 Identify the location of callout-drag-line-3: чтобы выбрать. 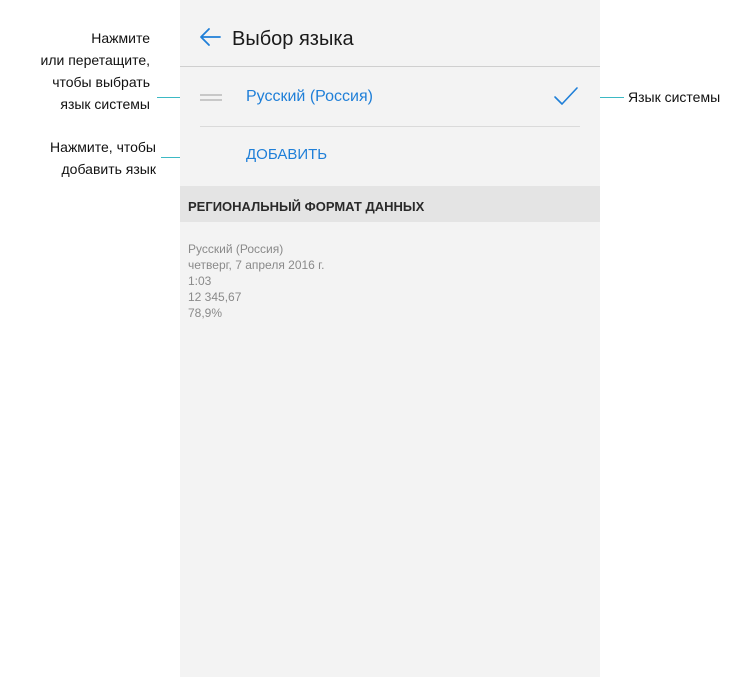
(101, 82).